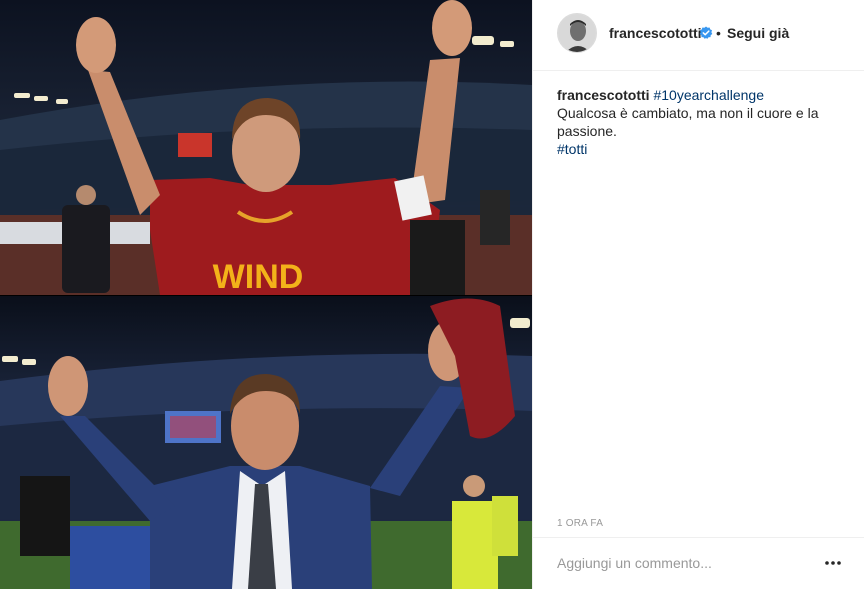 Image resolution: width=864 pixels, height=589 pixels. Describe the element at coordinates (708, 95) in the screenshot. I see `hashtag-10yearchallenge: #10yearchallenge` at that location.